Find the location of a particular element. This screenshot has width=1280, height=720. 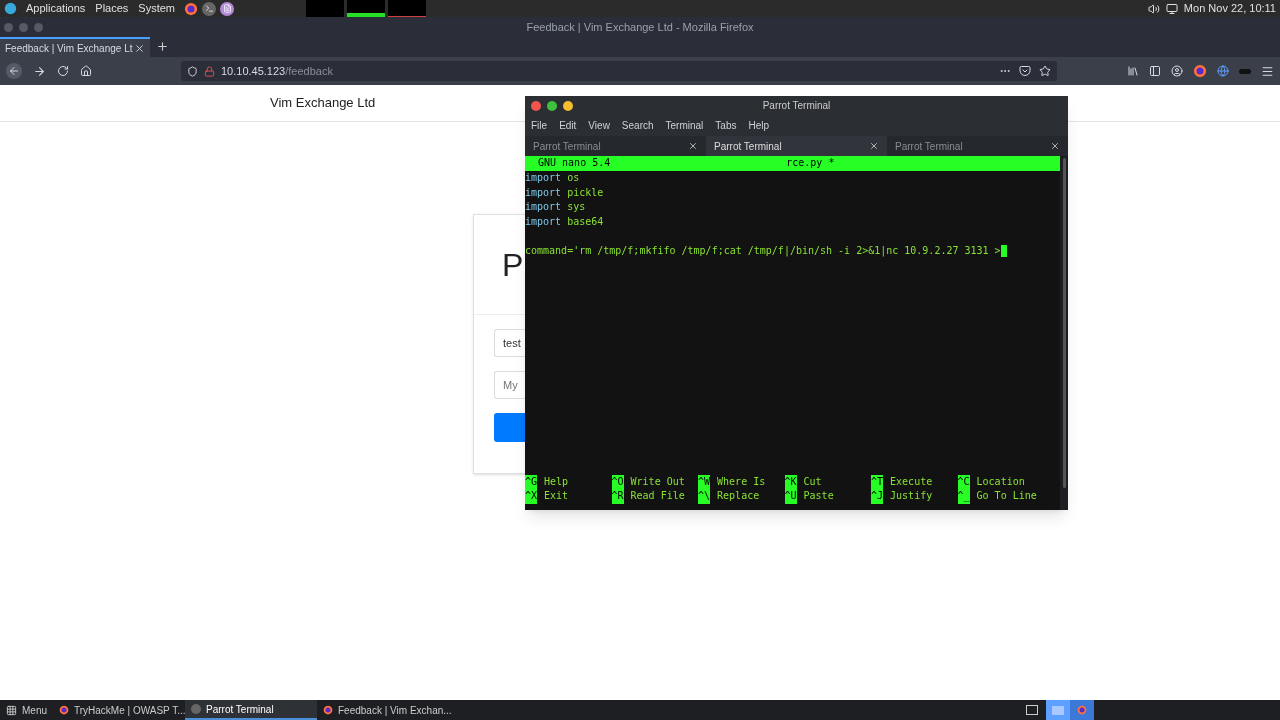

terminal-menu-item: View is located at coordinates (599, 125).